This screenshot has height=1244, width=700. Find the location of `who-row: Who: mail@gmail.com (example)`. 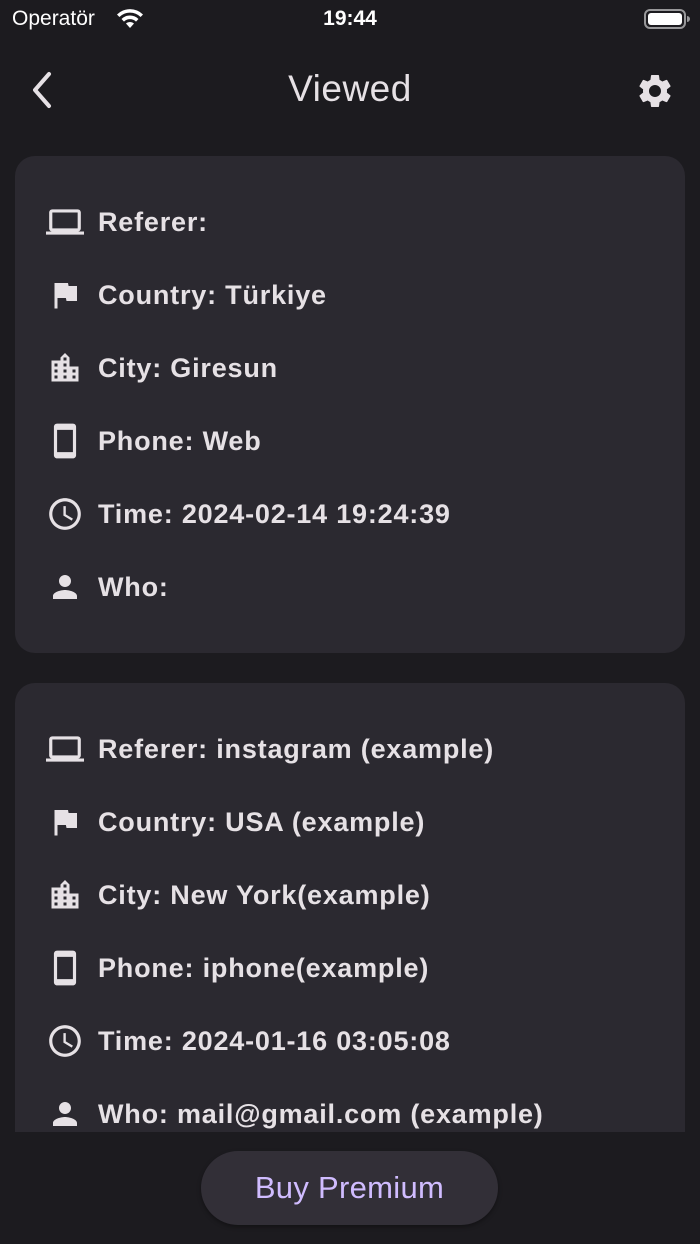

who-row: Who: mail@gmail.com (example) is located at coordinates (294, 1112).